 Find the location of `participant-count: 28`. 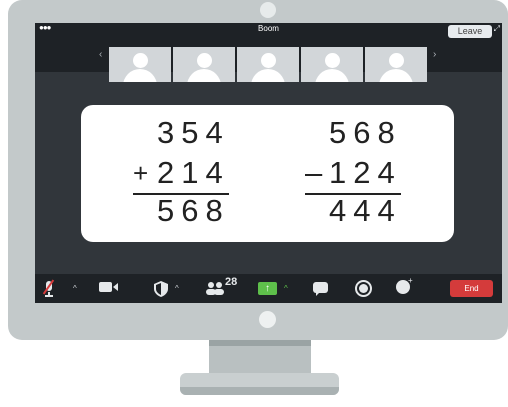

participant-count: 28 is located at coordinates (231, 282).